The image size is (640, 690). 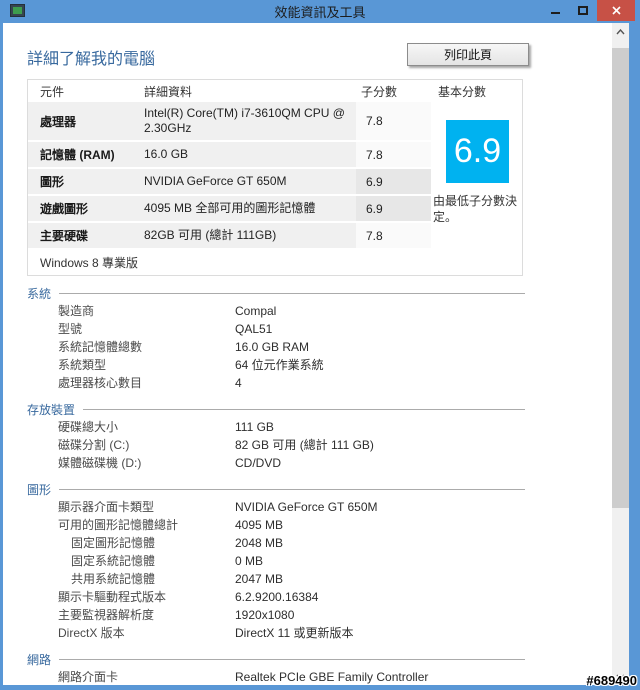 I want to click on spec-value: 4, so click(x=238, y=383).